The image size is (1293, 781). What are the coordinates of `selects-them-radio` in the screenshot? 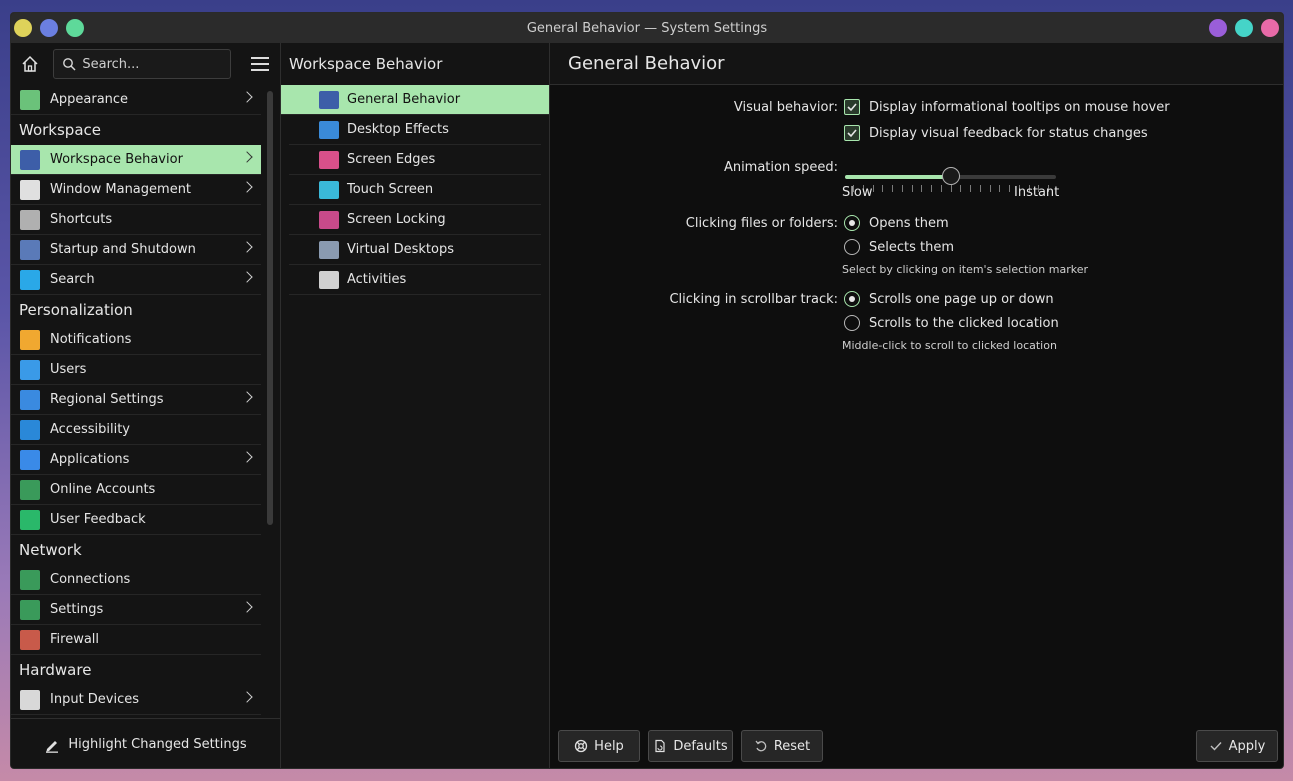 It's located at (852, 247).